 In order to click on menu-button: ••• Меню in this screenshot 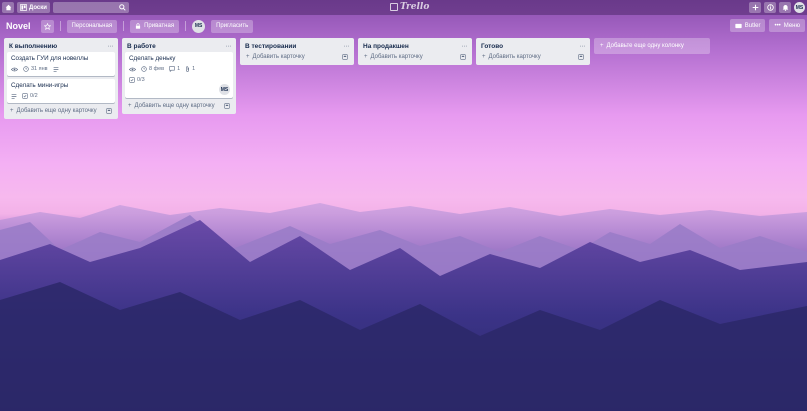, I will do `click(787, 25)`.